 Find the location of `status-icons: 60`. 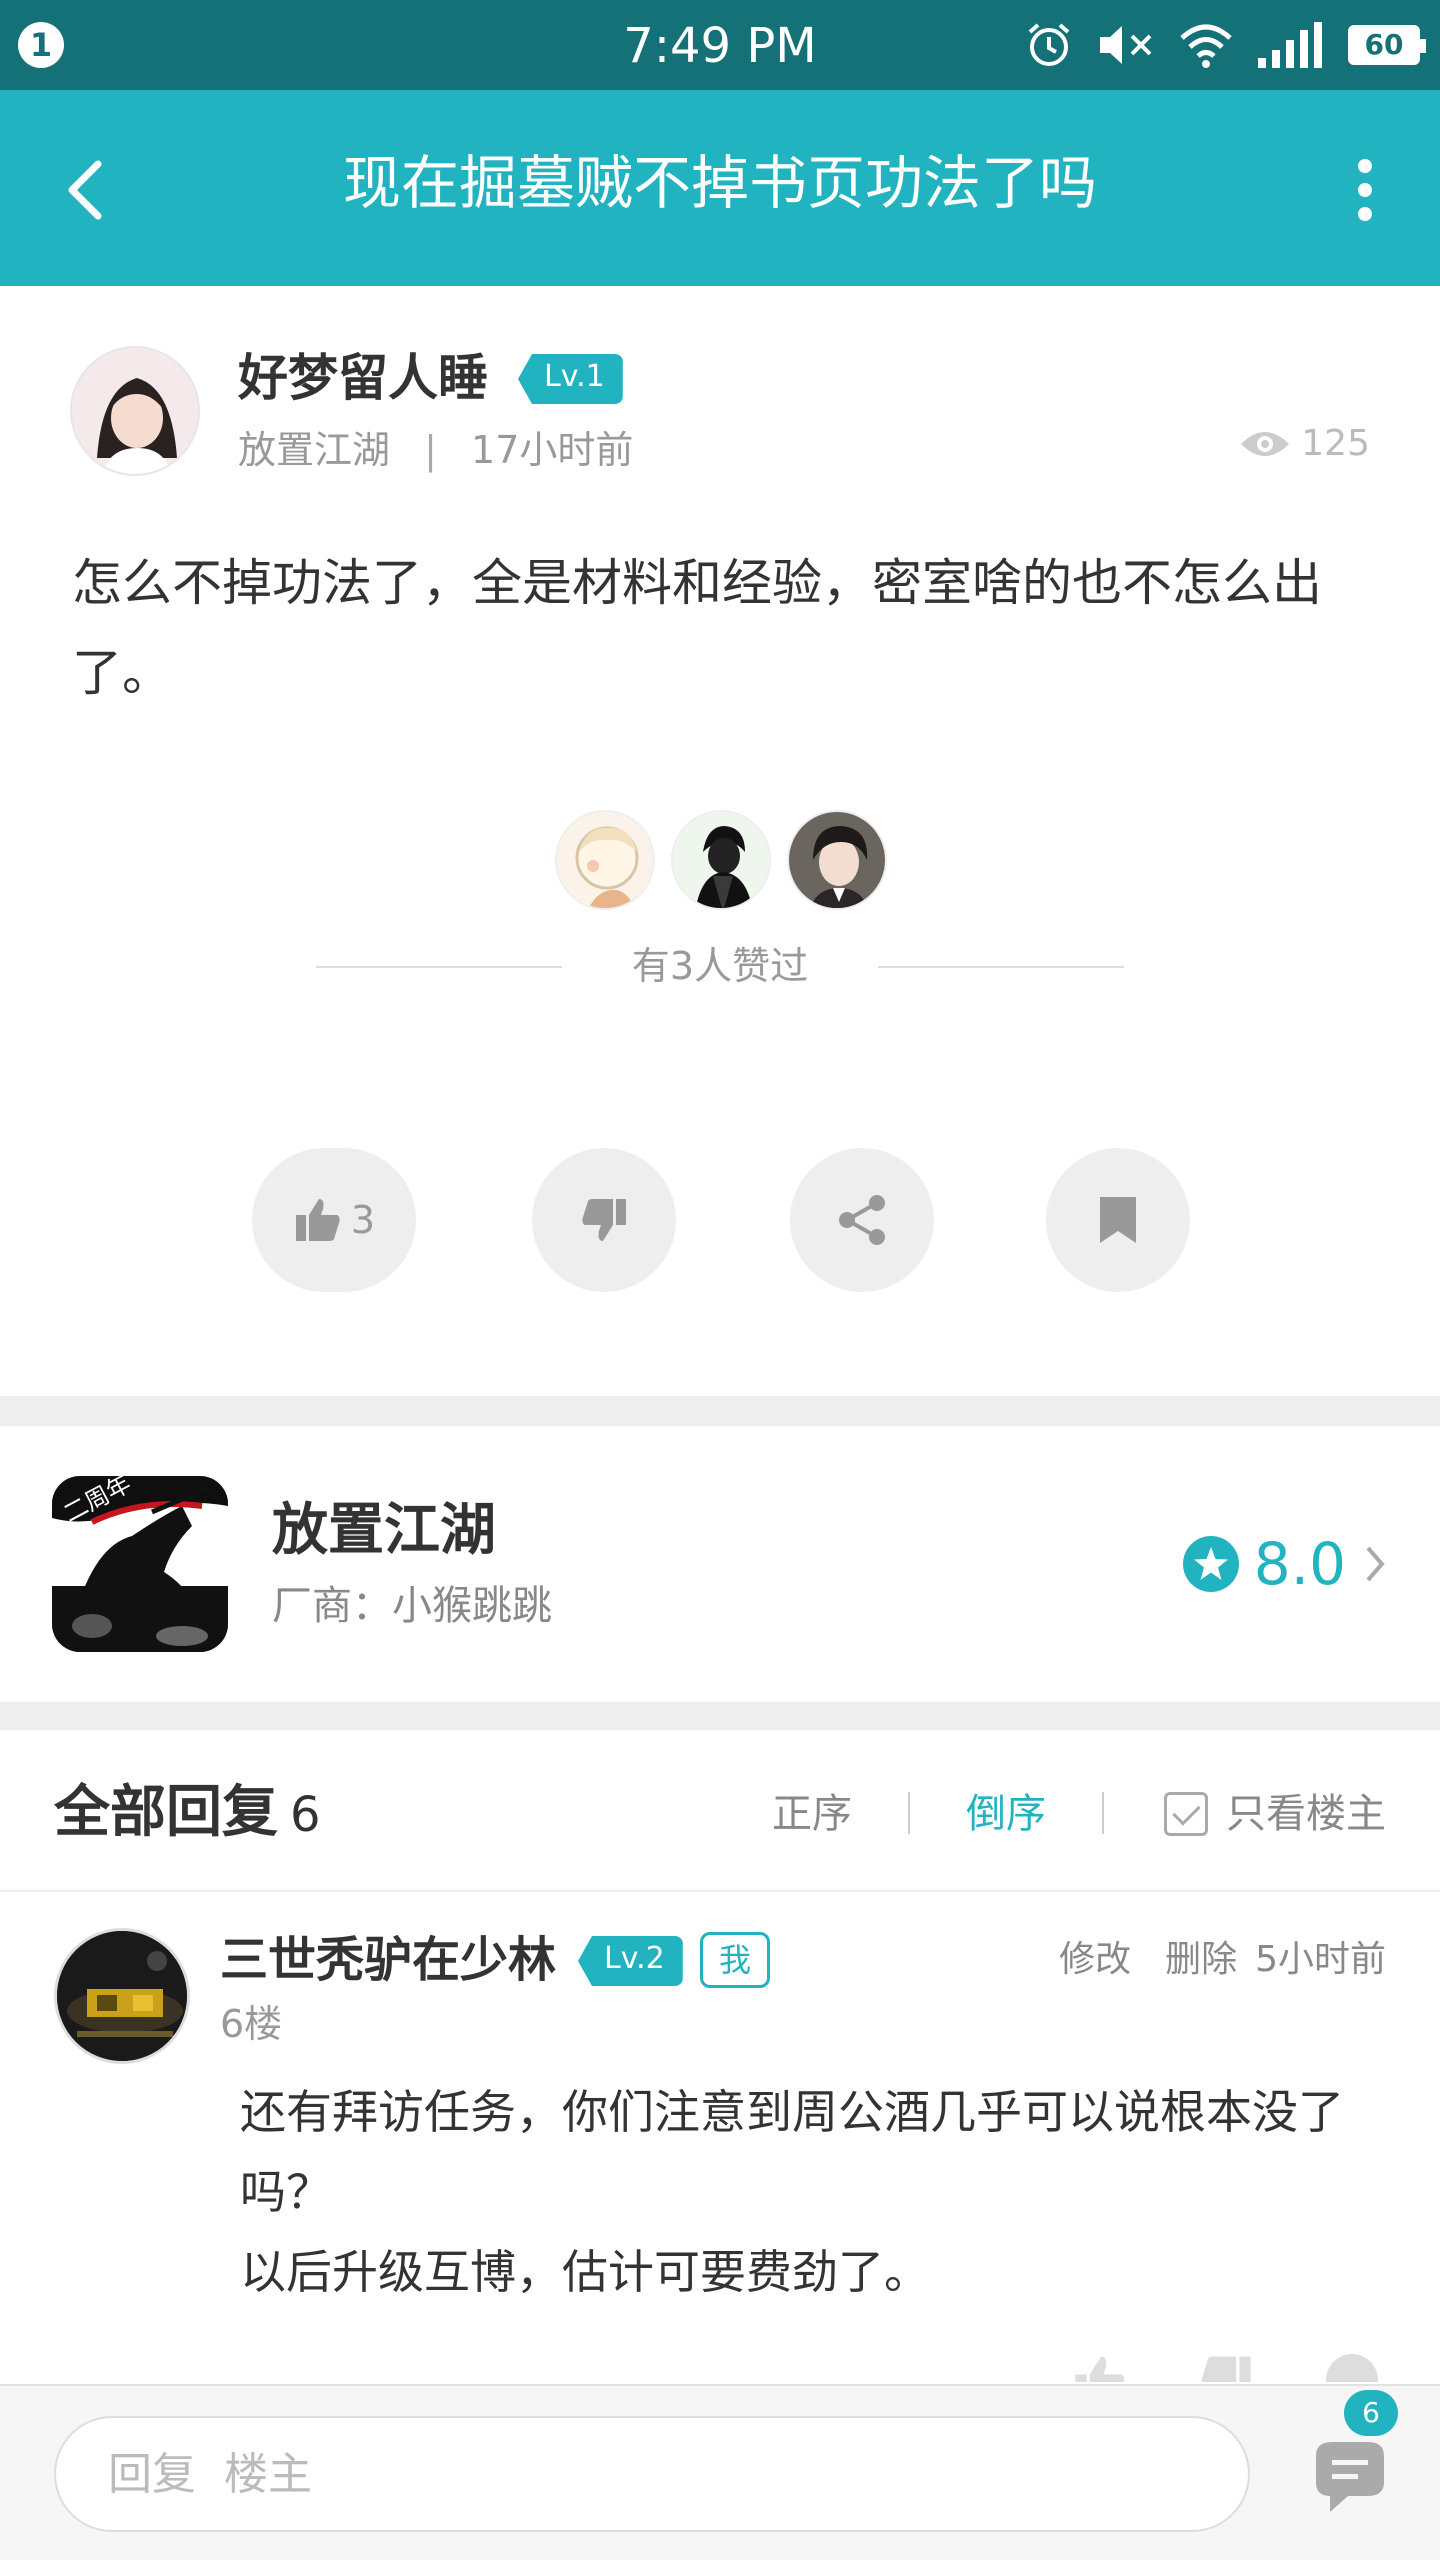

status-icons: 60 is located at coordinates (1225, 45).